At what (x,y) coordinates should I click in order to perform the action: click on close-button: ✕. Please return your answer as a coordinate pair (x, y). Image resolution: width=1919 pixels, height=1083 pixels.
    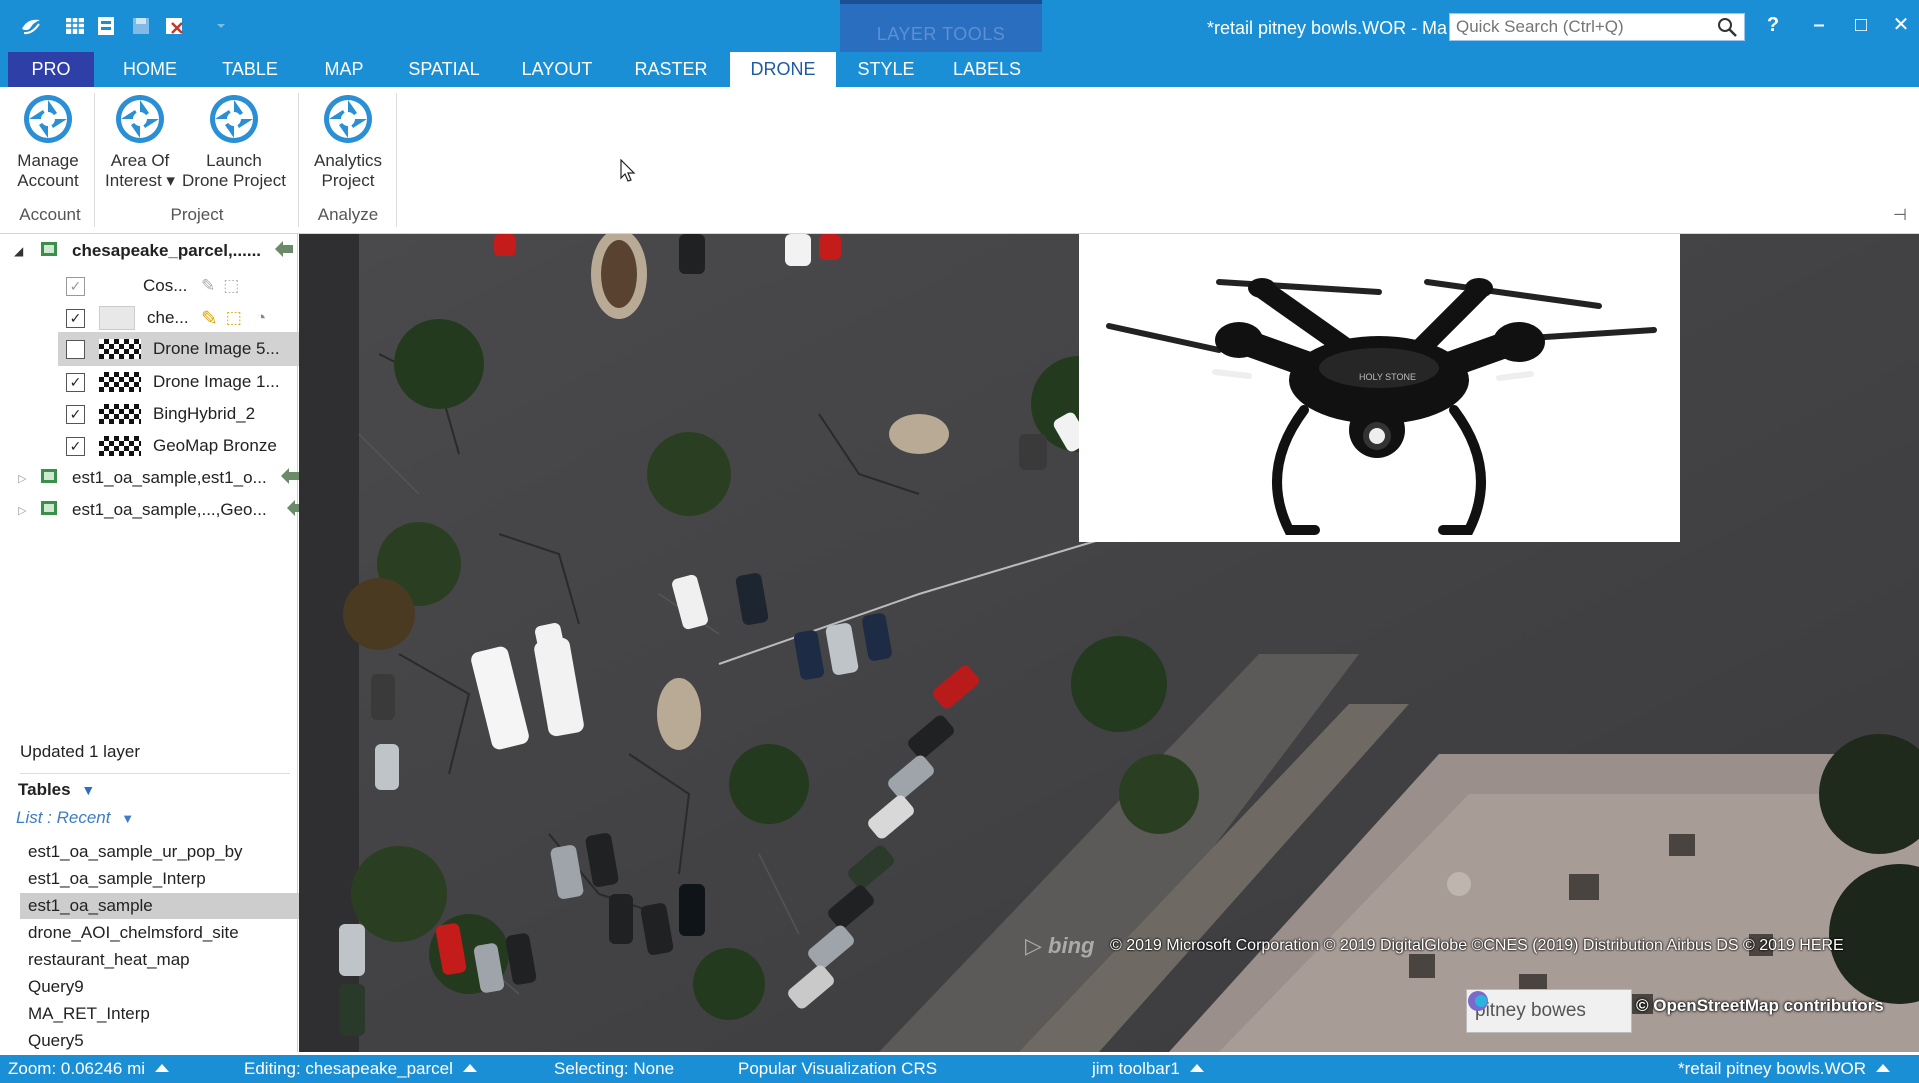
    Looking at the image, I should click on (1901, 25).